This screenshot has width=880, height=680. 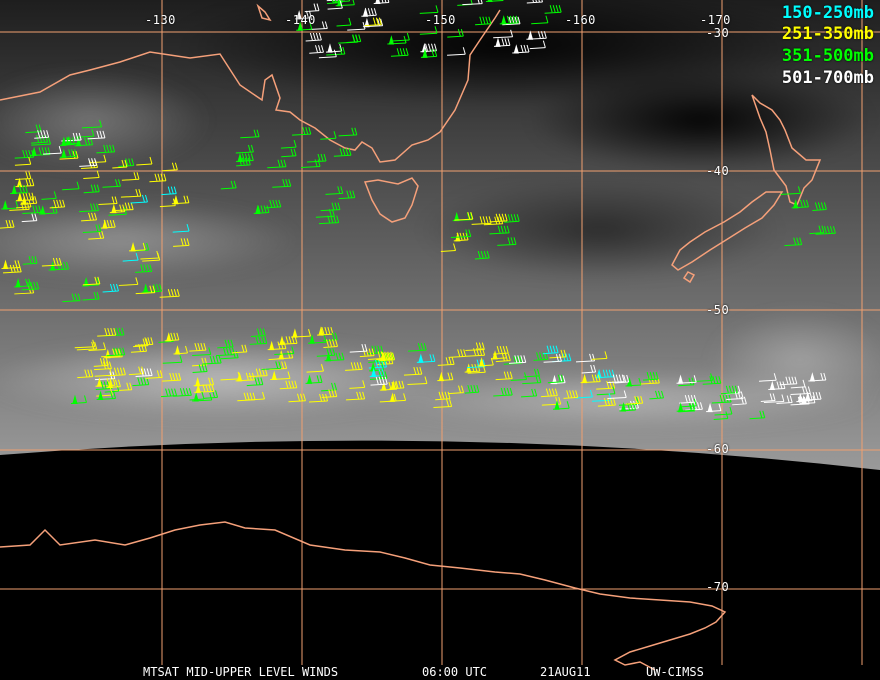 What do you see at coordinates (580, 20) in the screenshot?
I see `lon-label-160w: -160` at bounding box center [580, 20].